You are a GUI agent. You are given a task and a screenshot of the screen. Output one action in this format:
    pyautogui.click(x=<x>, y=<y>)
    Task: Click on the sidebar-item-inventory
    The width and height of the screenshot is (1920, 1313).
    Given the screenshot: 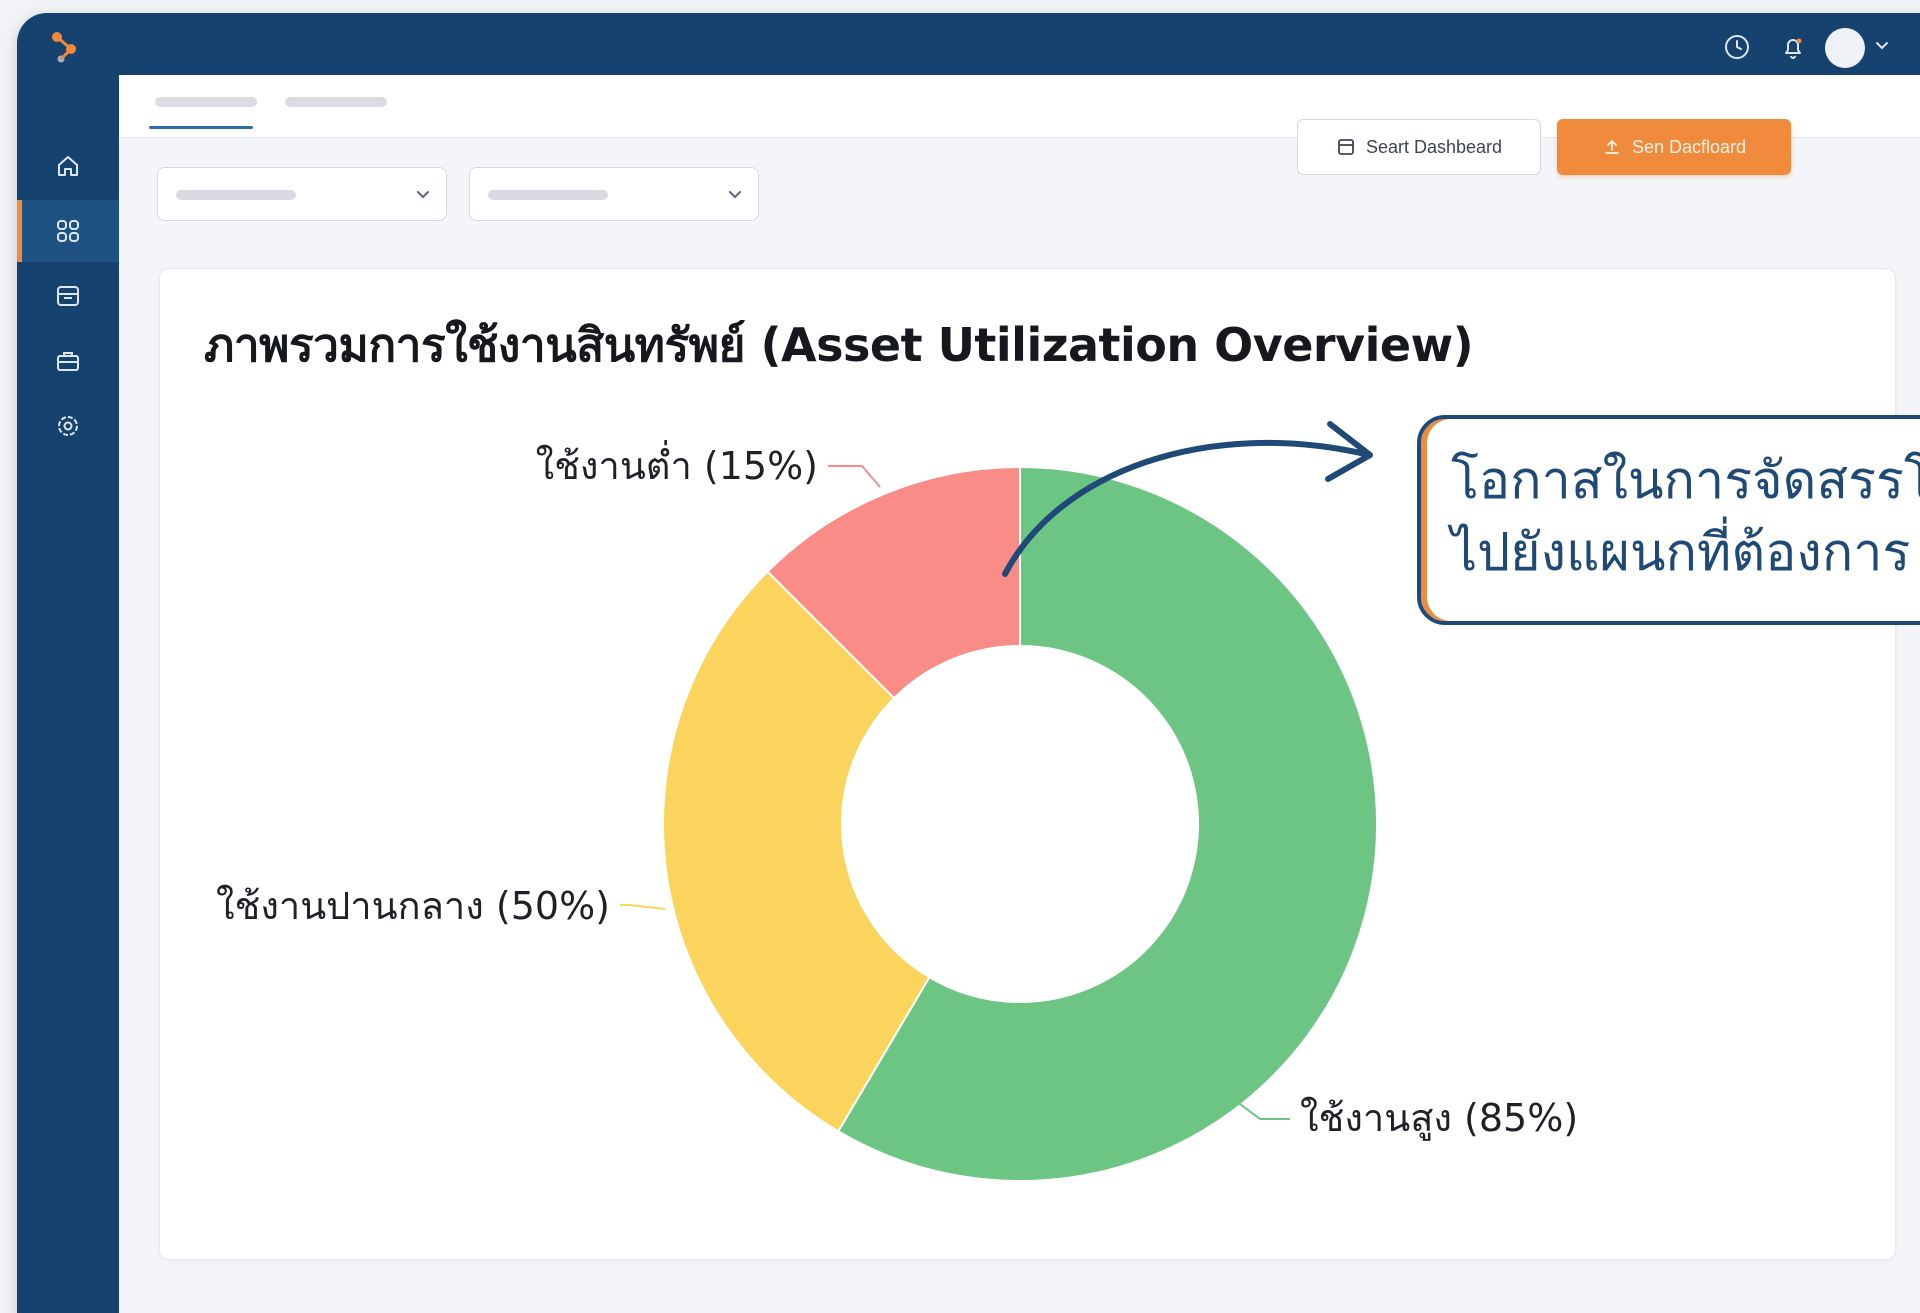 What is the action you would take?
    pyautogui.click(x=68, y=296)
    